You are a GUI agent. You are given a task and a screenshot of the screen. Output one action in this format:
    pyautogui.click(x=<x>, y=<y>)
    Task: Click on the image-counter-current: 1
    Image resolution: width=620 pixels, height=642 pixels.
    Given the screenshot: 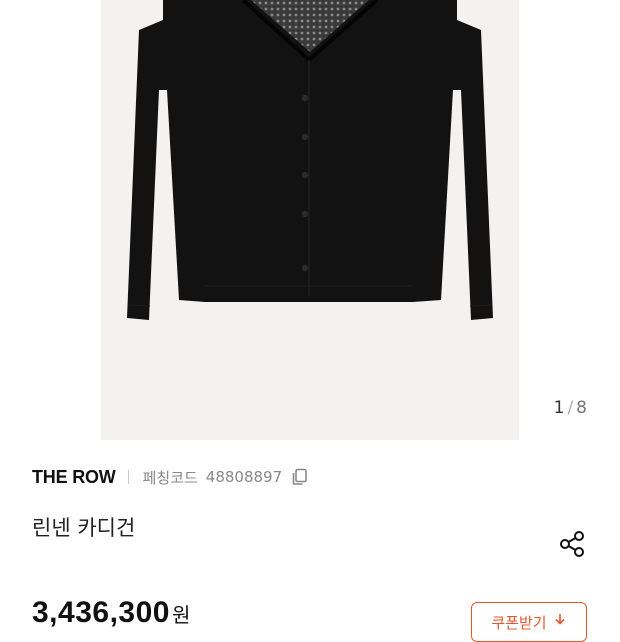 What is the action you would take?
    pyautogui.click(x=559, y=408)
    